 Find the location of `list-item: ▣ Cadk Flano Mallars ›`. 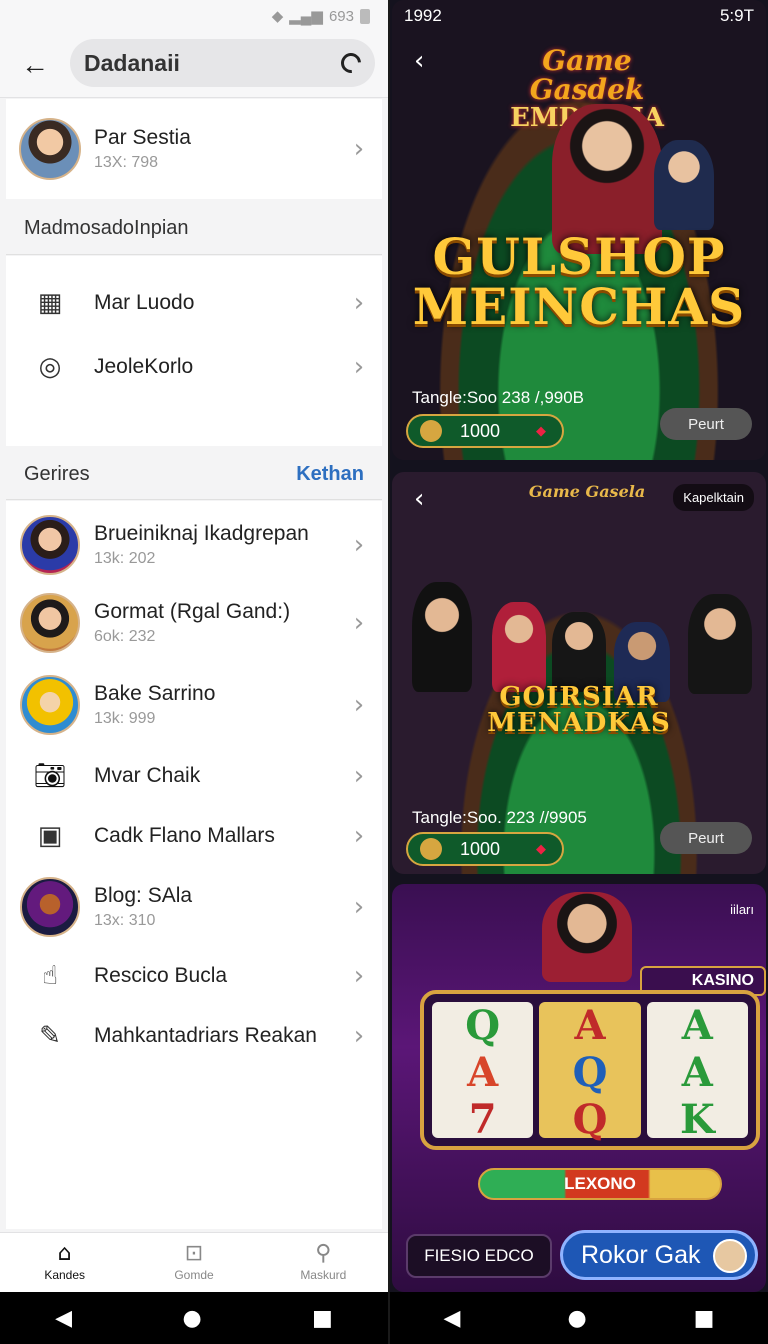

list-item: ▣ Cadk Flano Mallars › is located at coordinates (194, 836).